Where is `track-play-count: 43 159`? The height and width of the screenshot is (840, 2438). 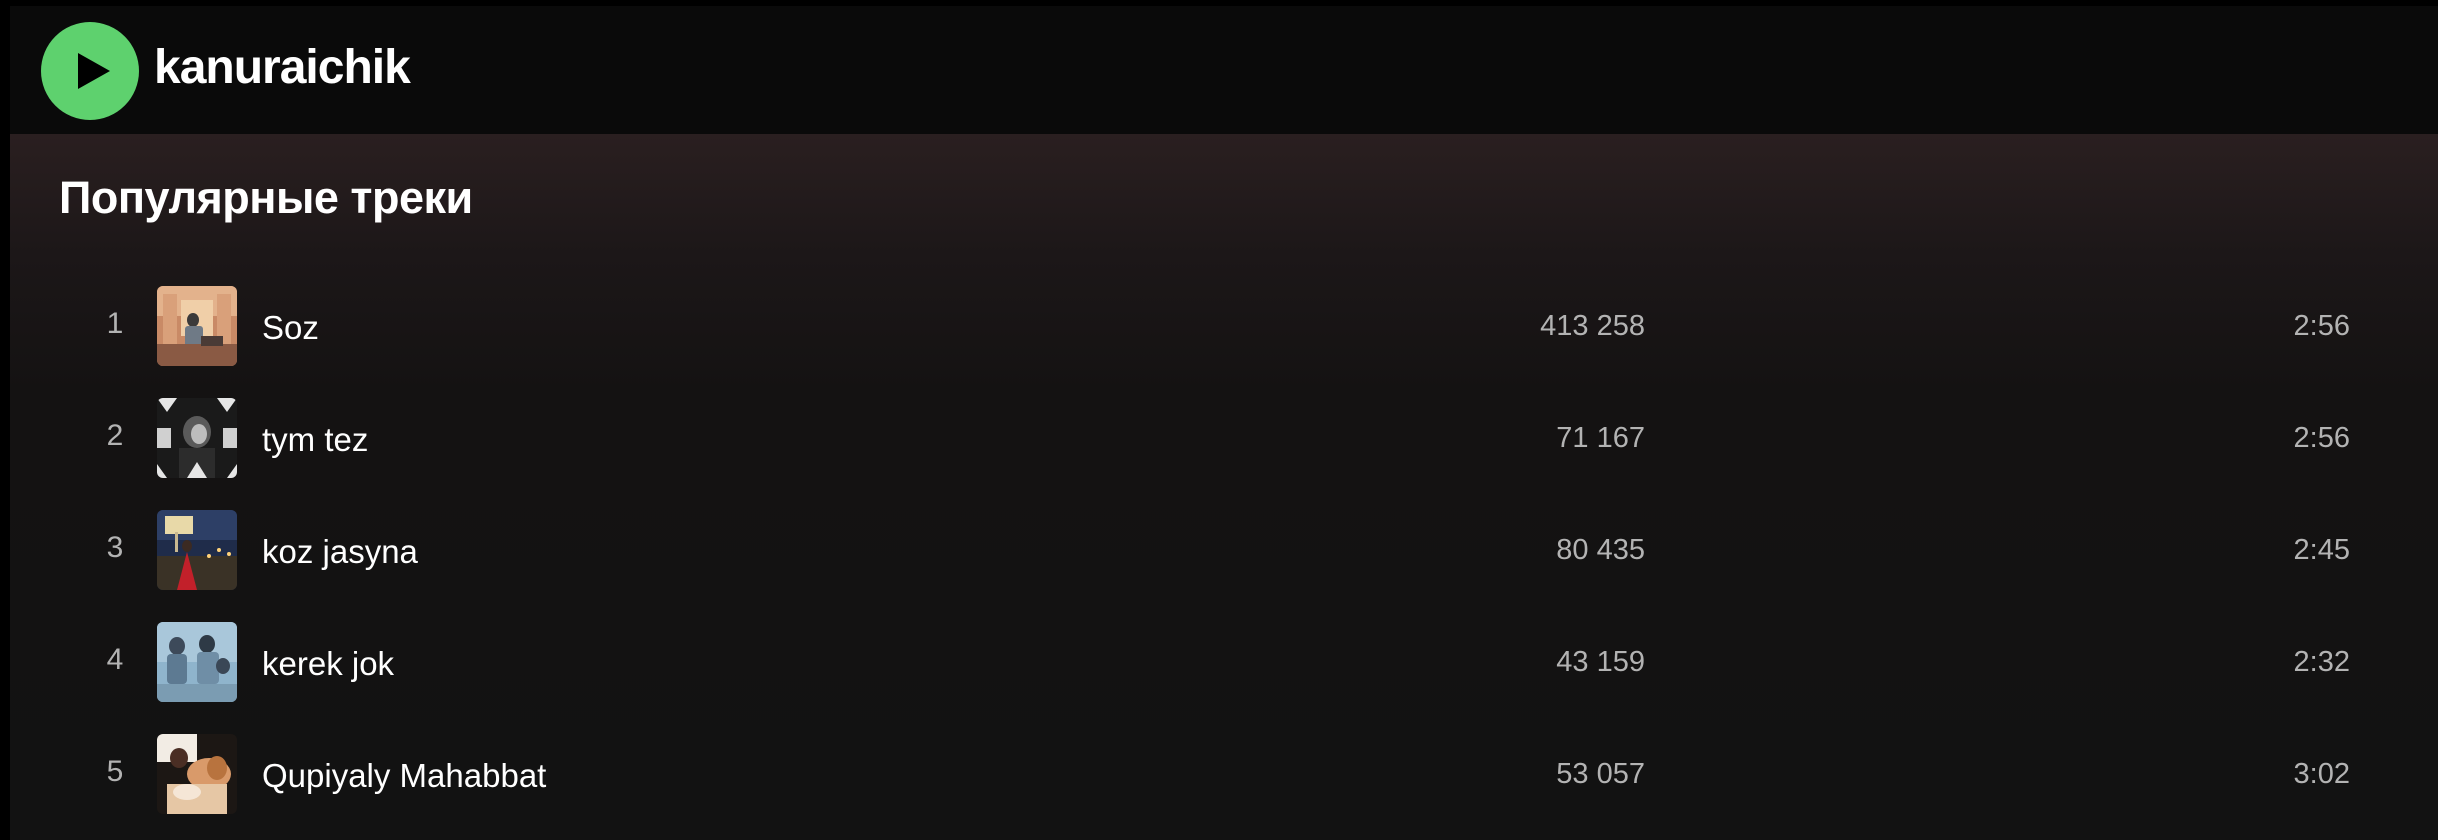
track-play-count: 43 159 is located at coordinates (1600, 662).